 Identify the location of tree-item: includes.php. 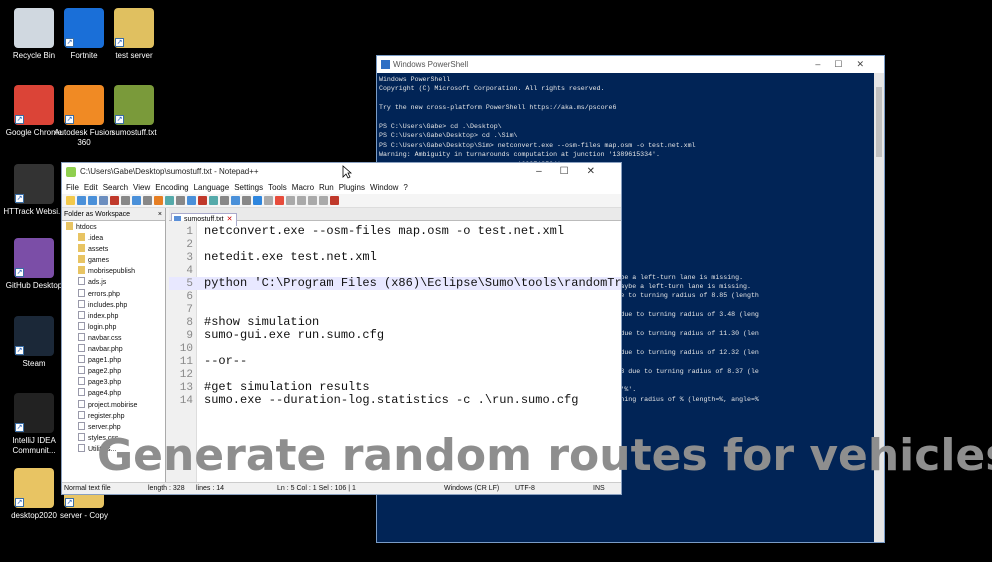
(113, 305).